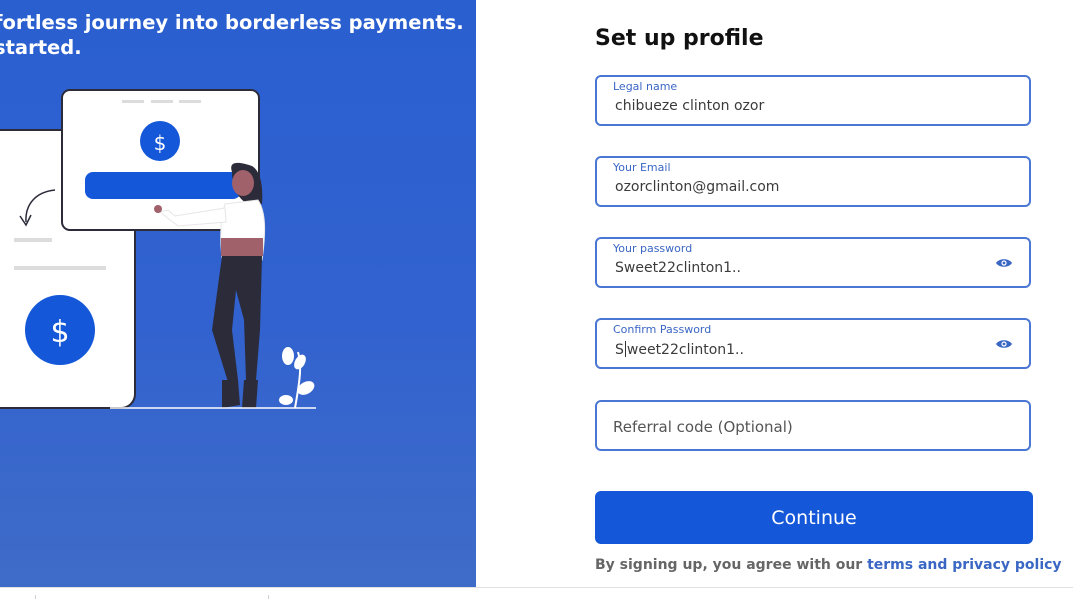  Describe the element at coordinates (814, 517) in the screenshot. I see `continue-button: Continue` at that location.